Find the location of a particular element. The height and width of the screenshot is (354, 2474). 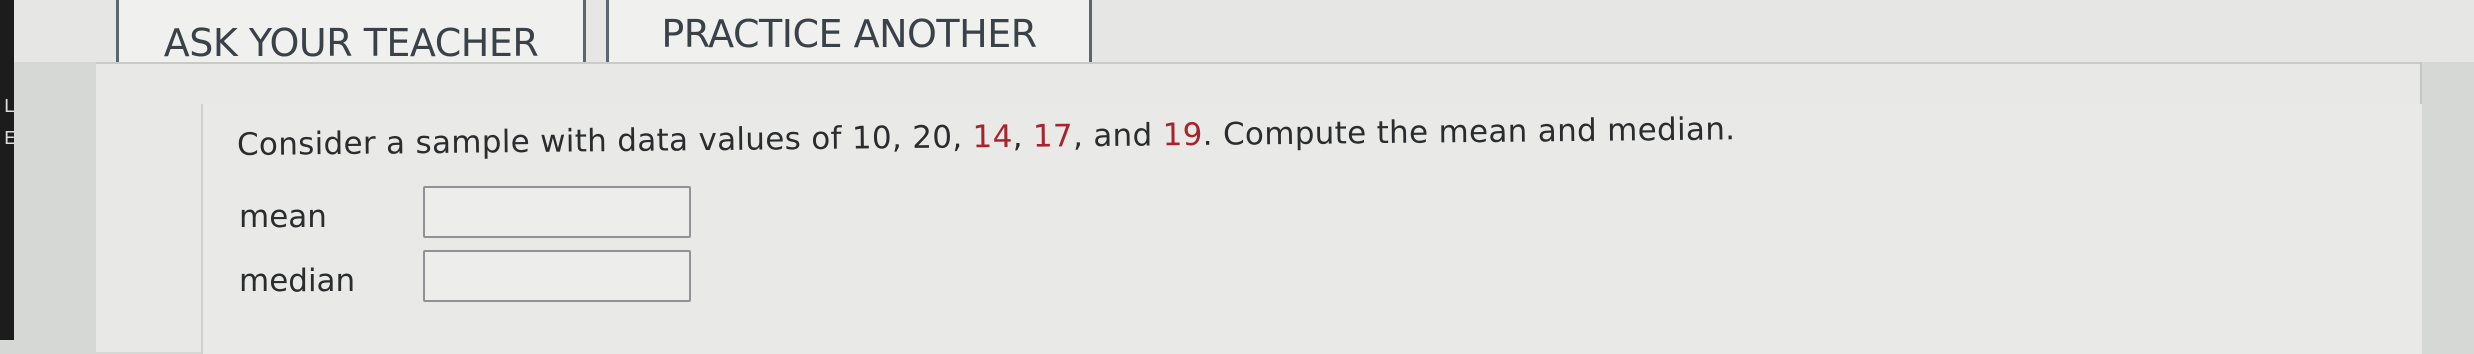

median-input is located at coordinates (557, 276).